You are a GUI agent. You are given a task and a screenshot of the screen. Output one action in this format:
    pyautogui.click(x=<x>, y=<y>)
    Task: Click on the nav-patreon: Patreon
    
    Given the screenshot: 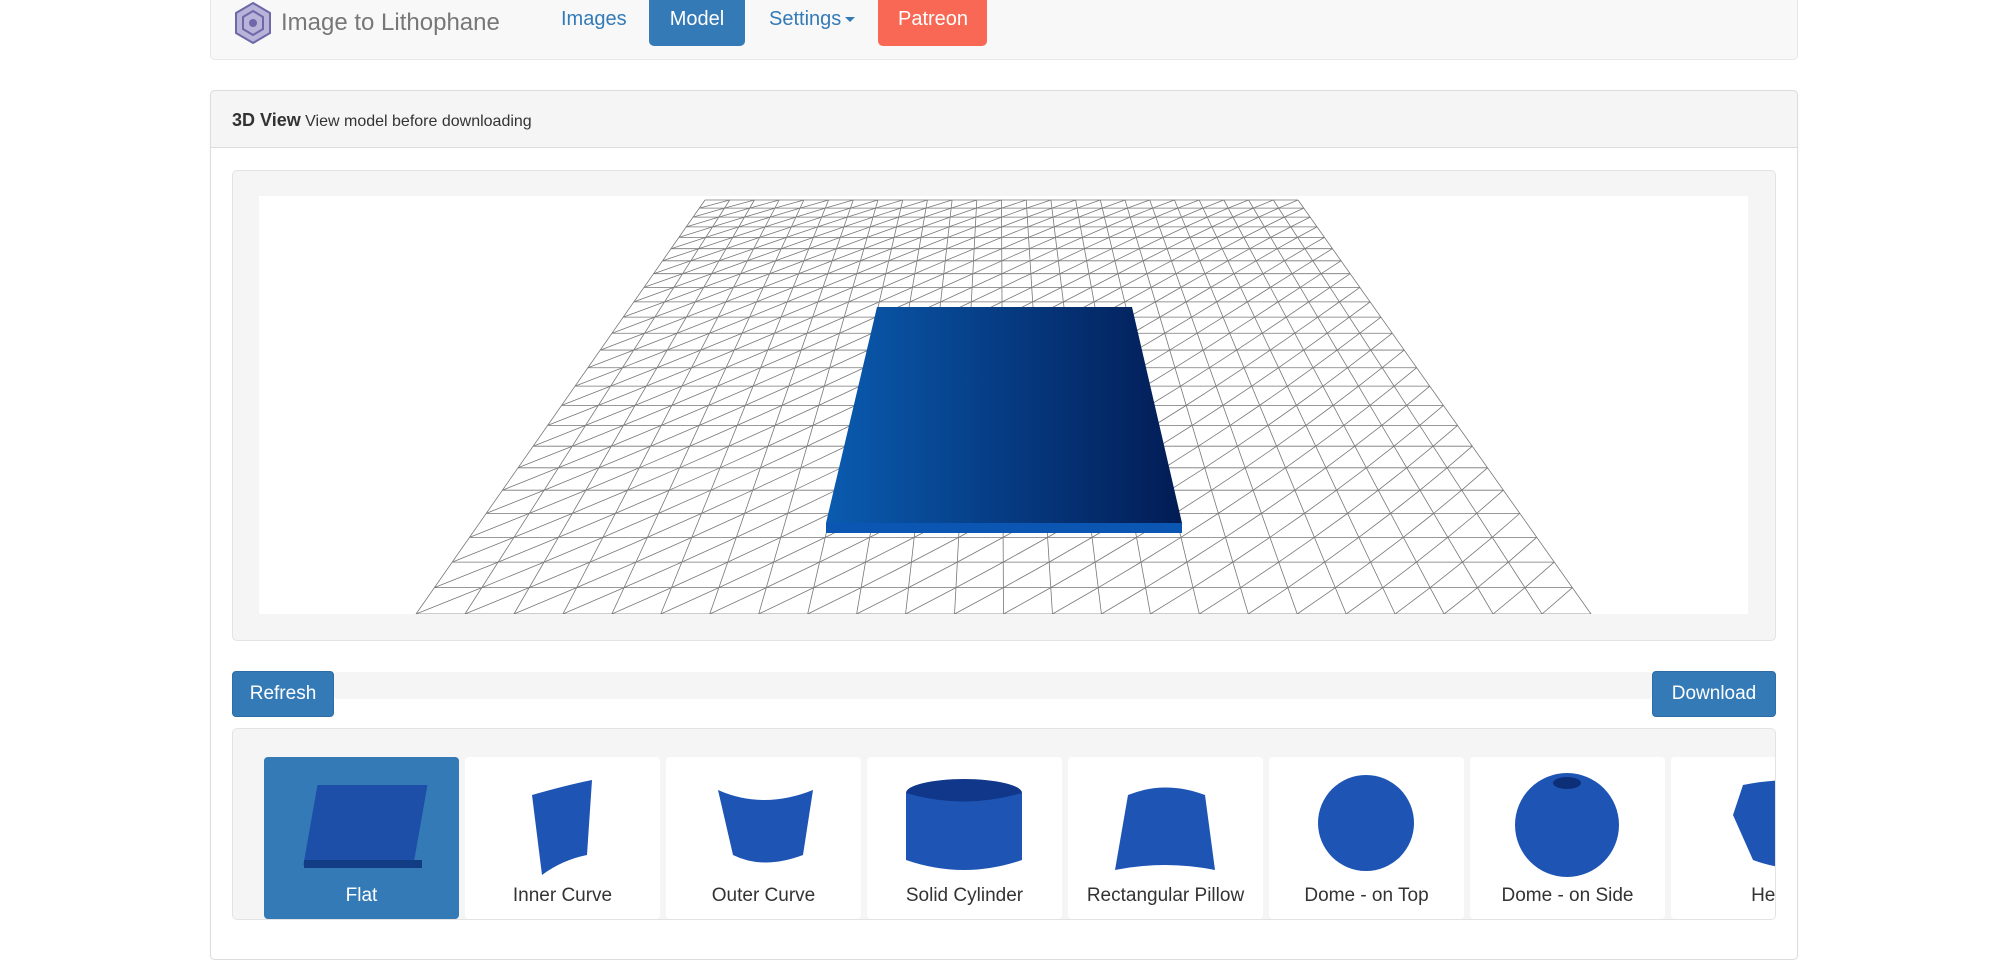 What is the action you would take?
    pyautogui.click(x=932, y=23)
    